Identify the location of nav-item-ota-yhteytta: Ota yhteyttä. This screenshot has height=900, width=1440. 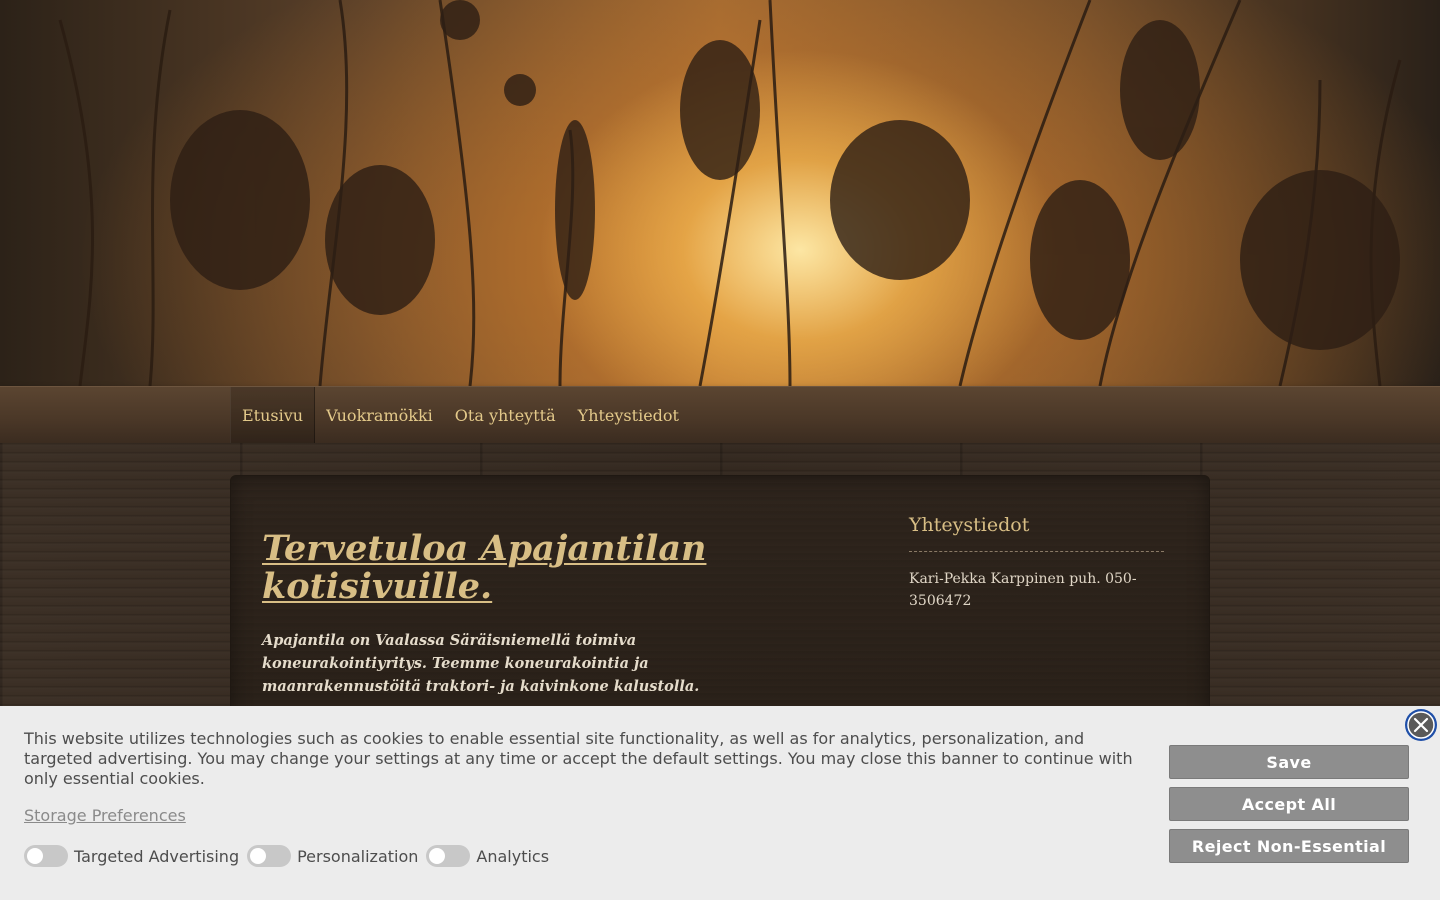
(505, 415).